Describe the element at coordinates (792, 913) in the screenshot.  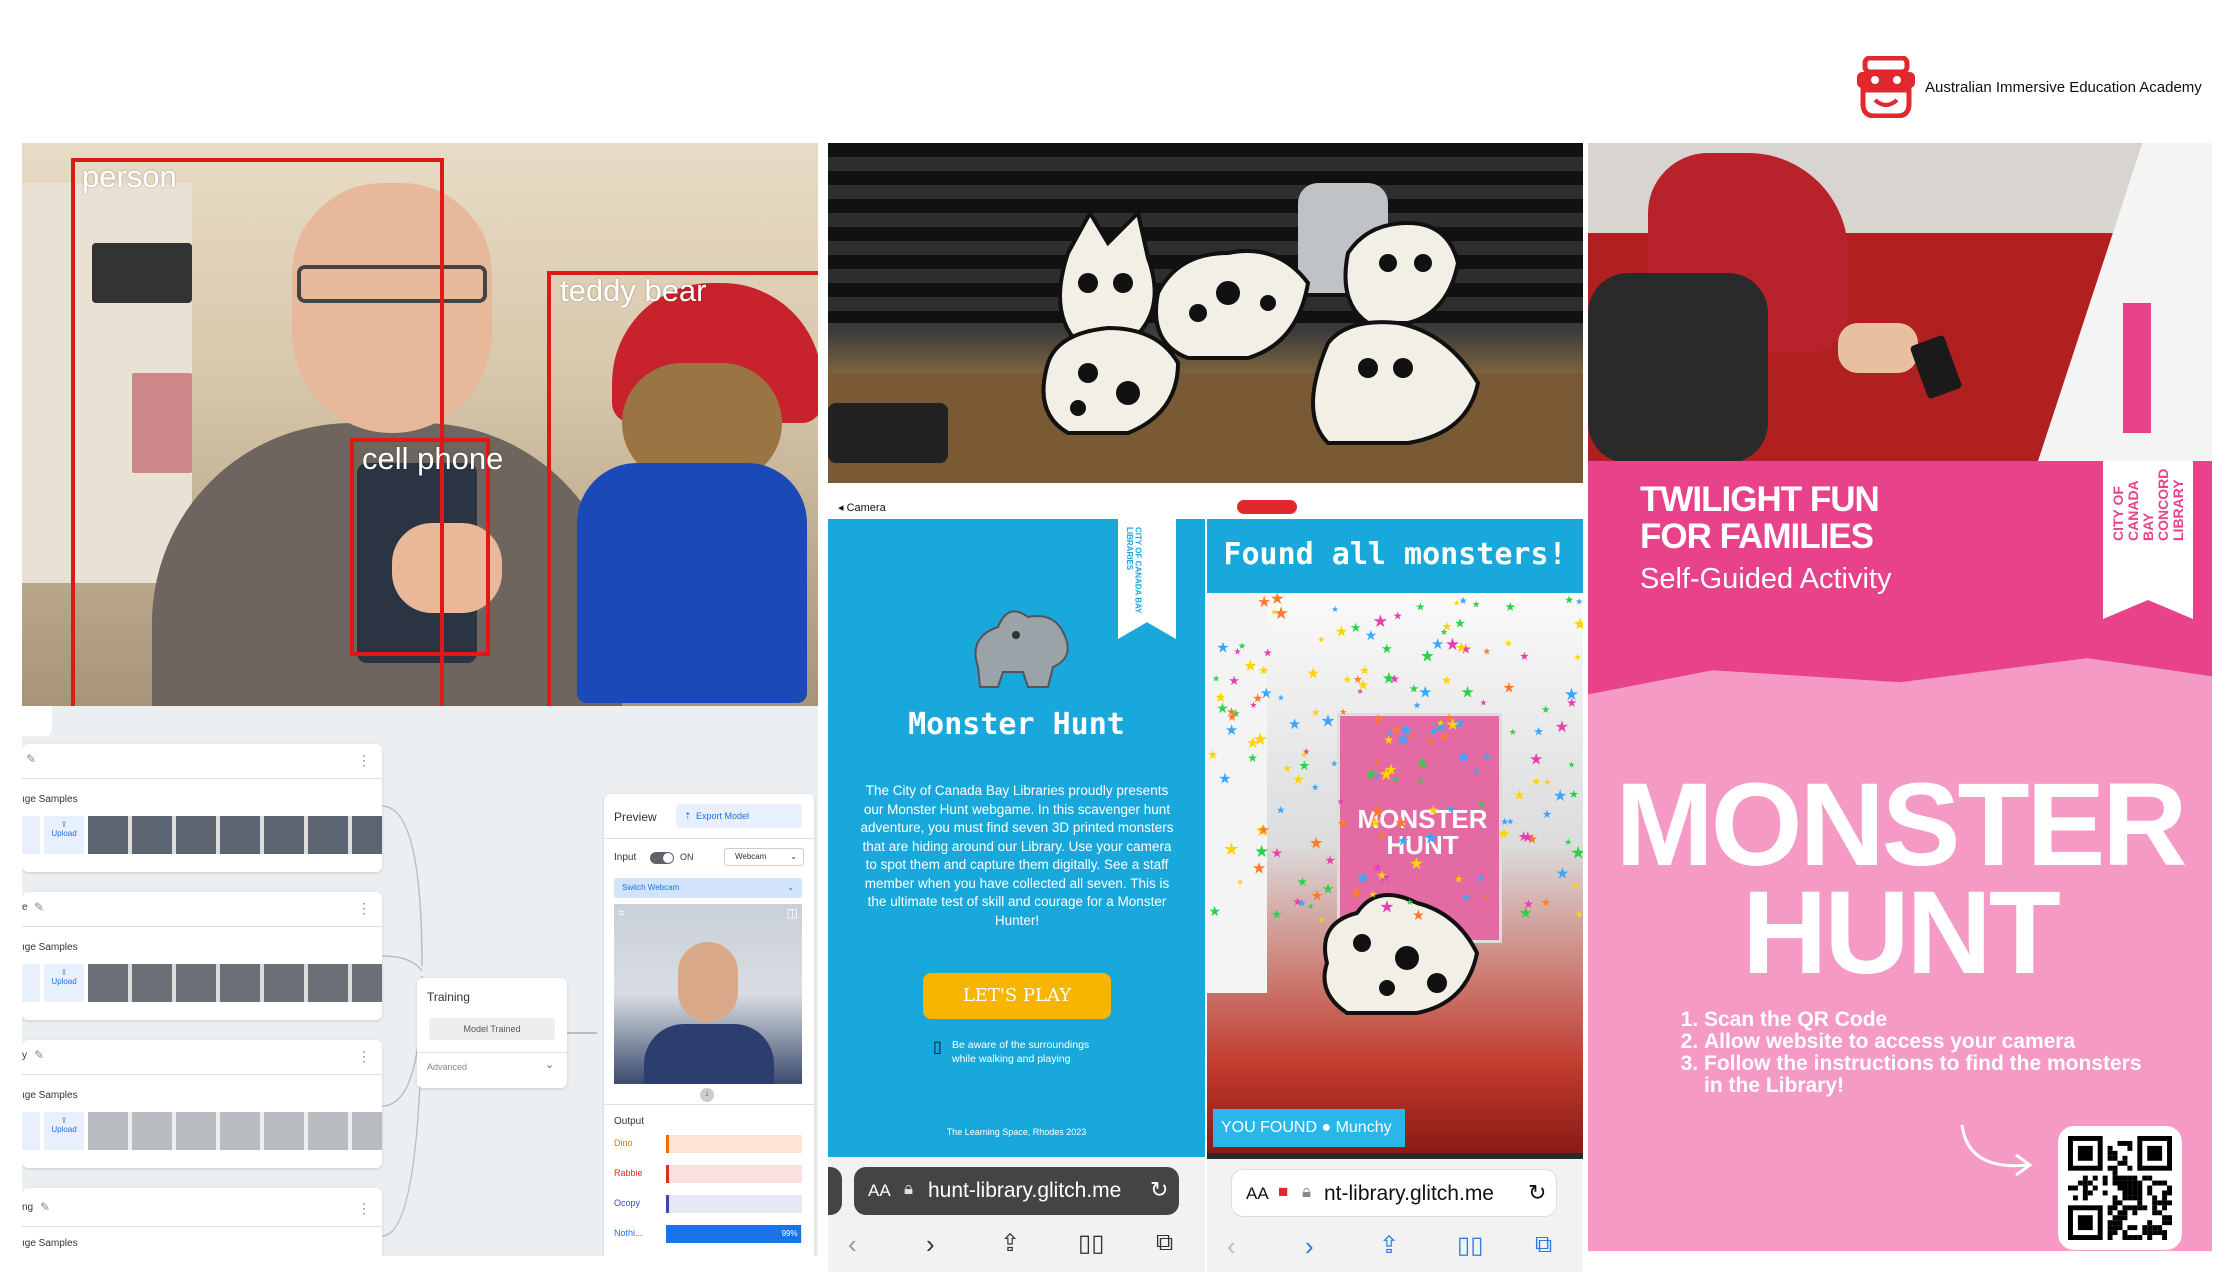
I see `flip-icon: ◫` at that location.